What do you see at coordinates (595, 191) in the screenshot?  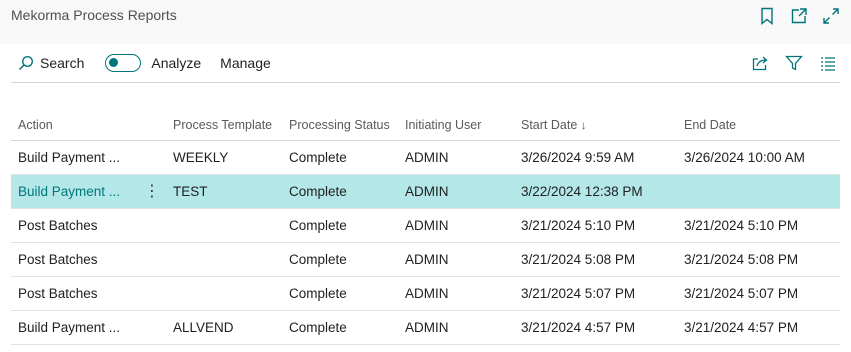 I see `cell-start: 3/22/2024 12:38 PM` at bounding box center [595, 191].